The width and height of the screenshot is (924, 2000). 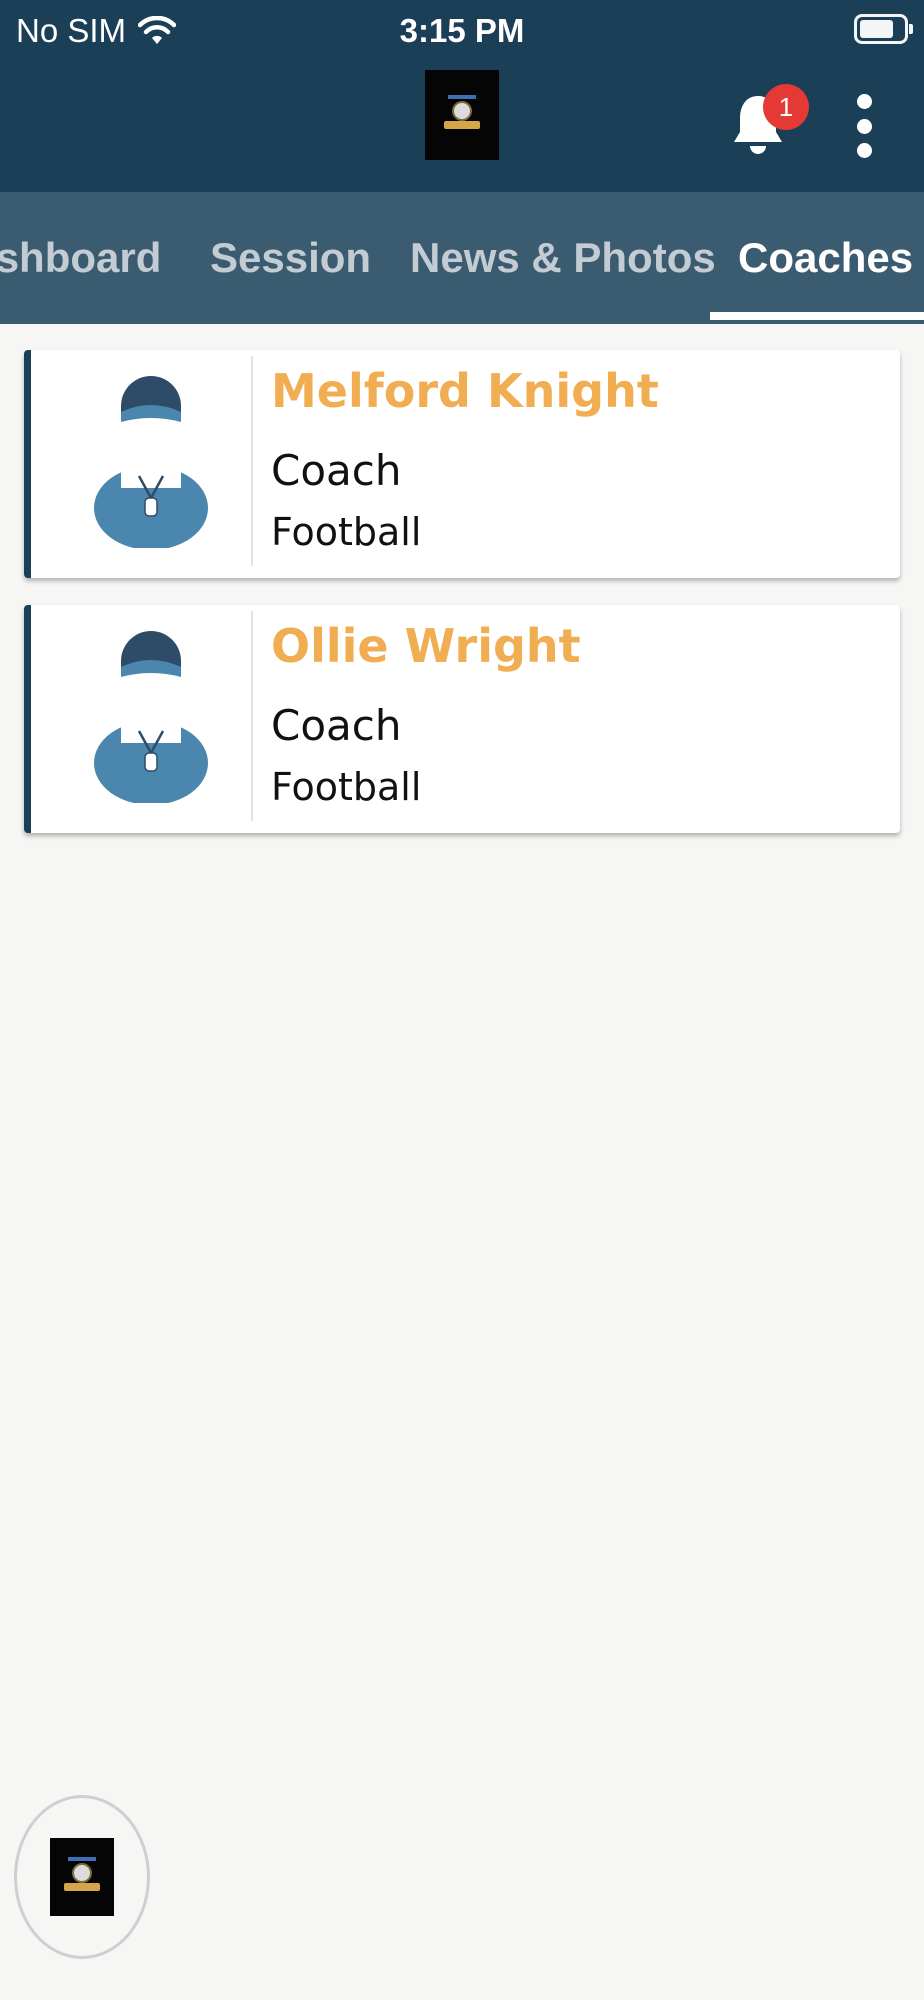 What do you see at coordinates (290, 258) in the screenshot?
I see `tab-session: Session` at bounding box center [290, 258].